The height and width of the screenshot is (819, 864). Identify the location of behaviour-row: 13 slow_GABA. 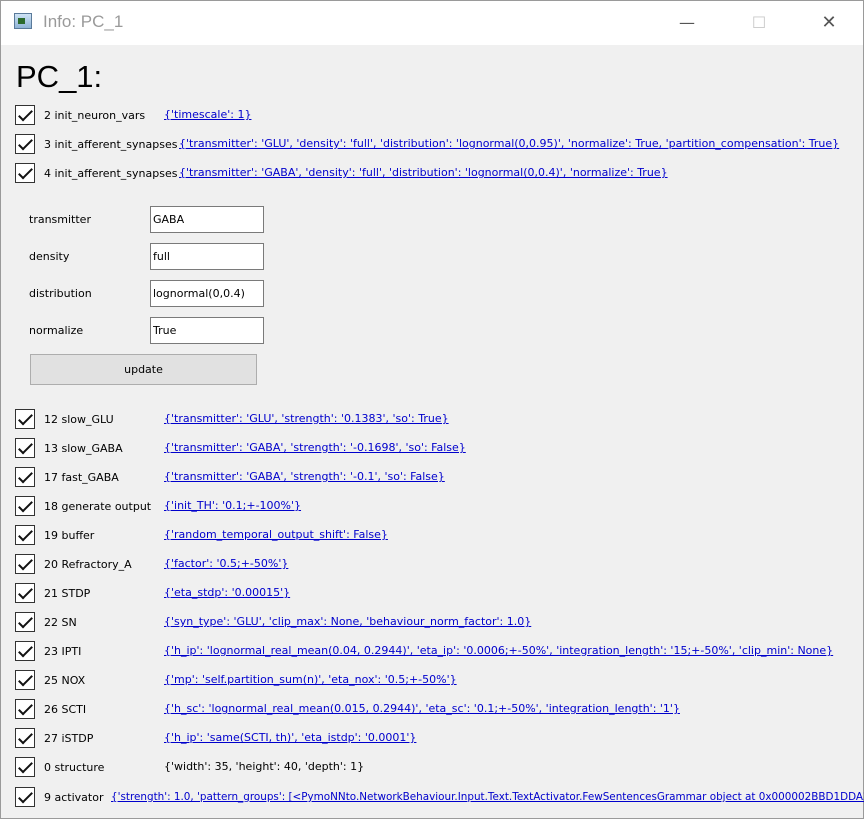
(69, 448).